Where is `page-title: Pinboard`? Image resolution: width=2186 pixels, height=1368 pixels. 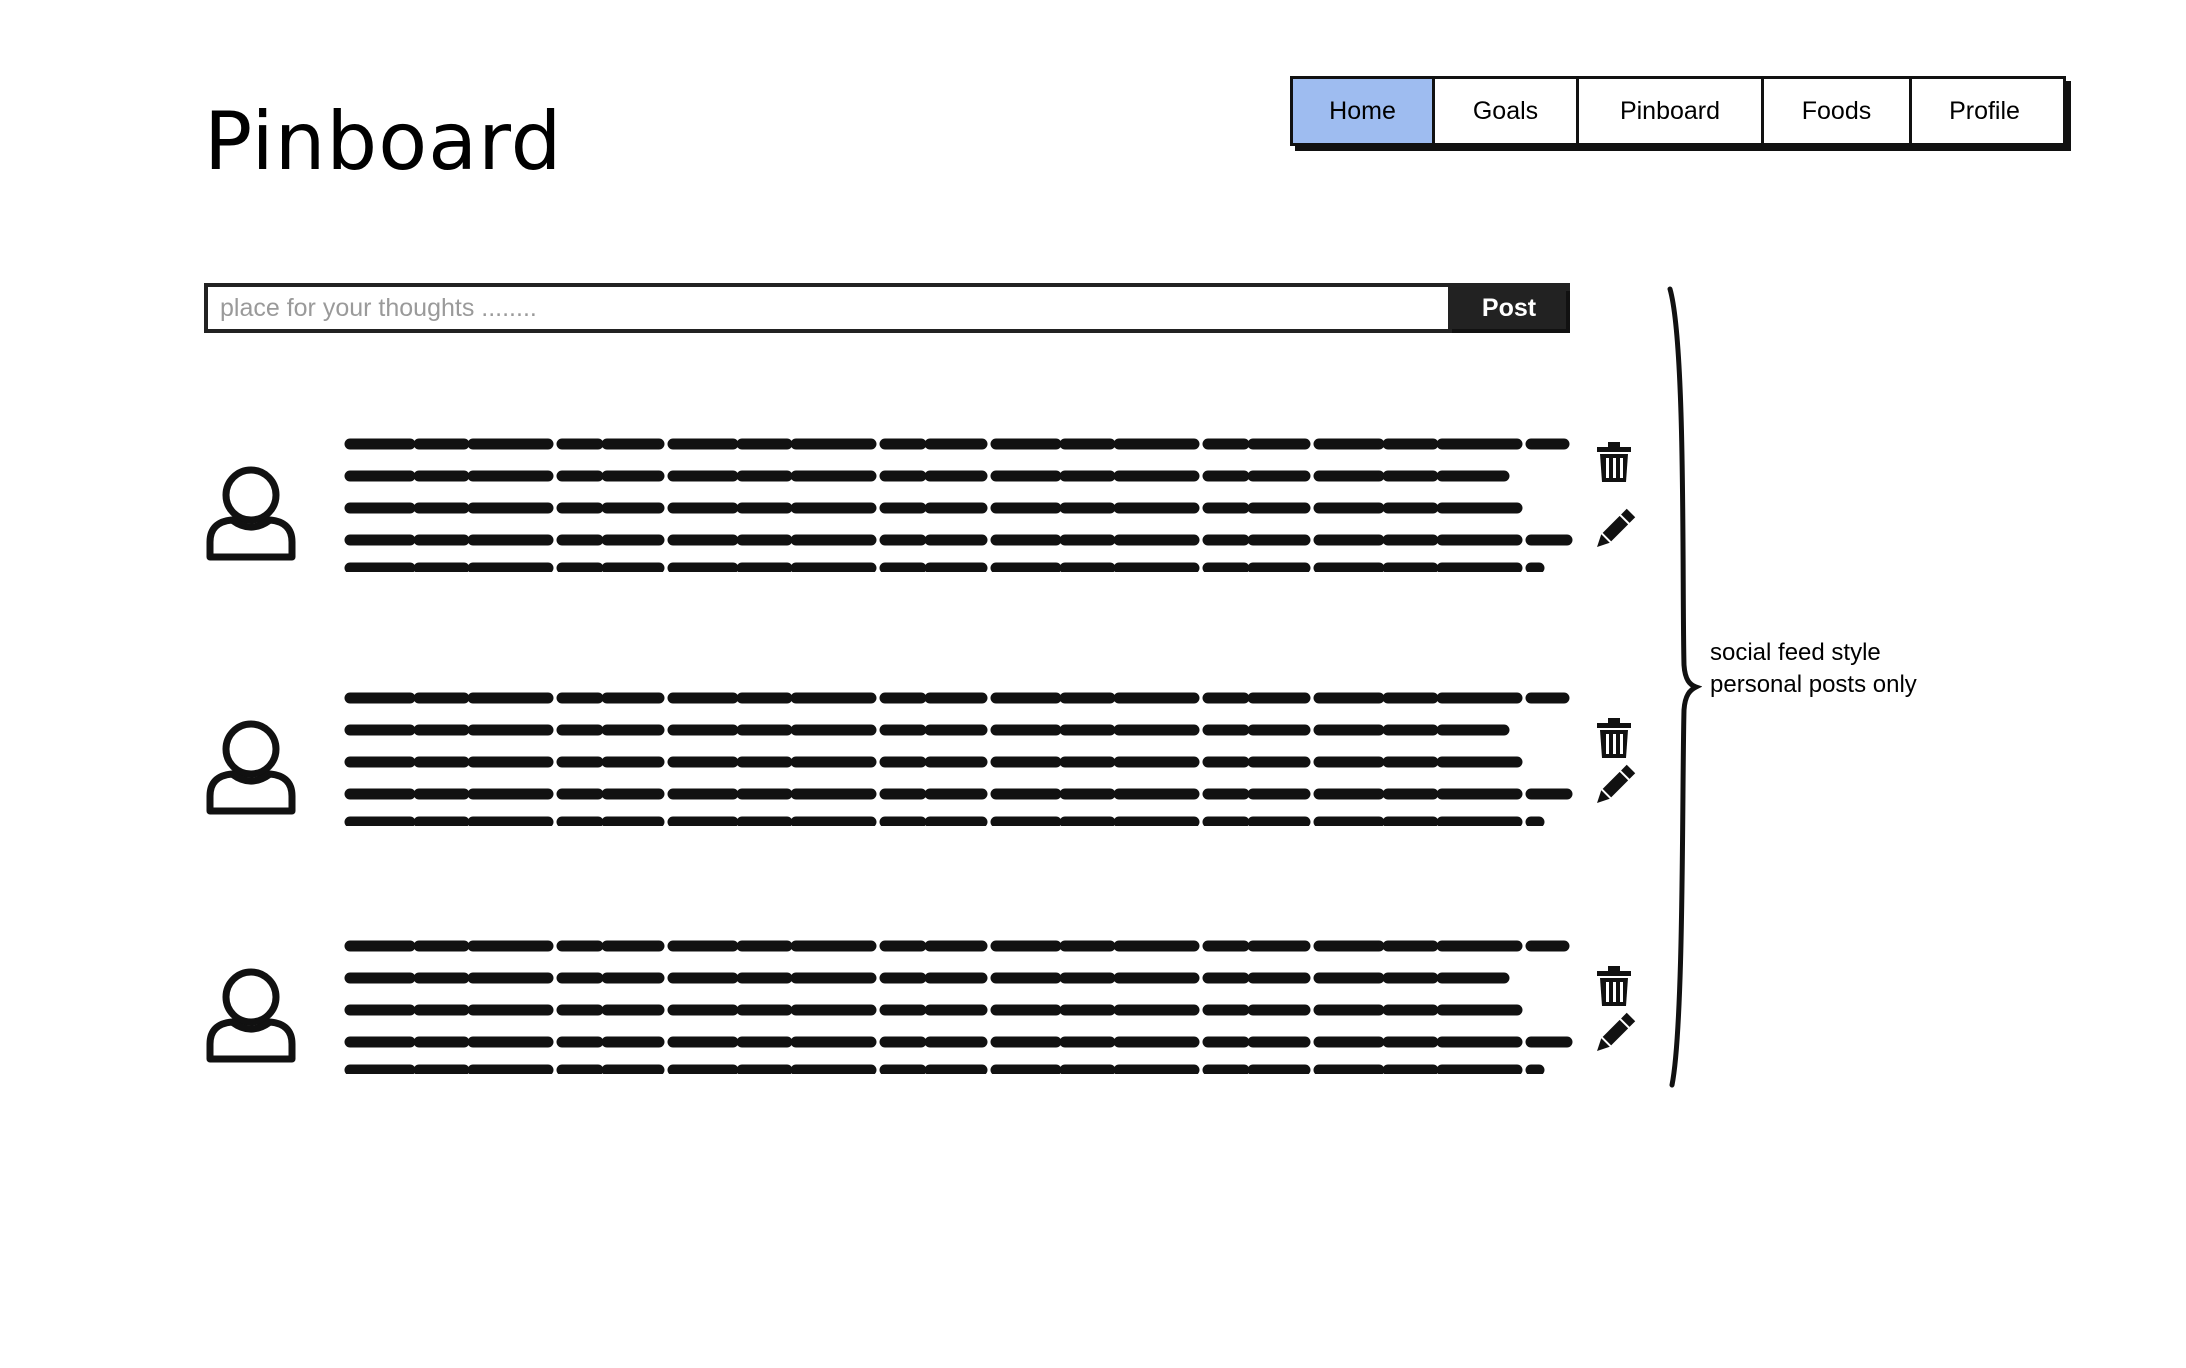
page-title: Pinboard is located at coordinates (383, 141).